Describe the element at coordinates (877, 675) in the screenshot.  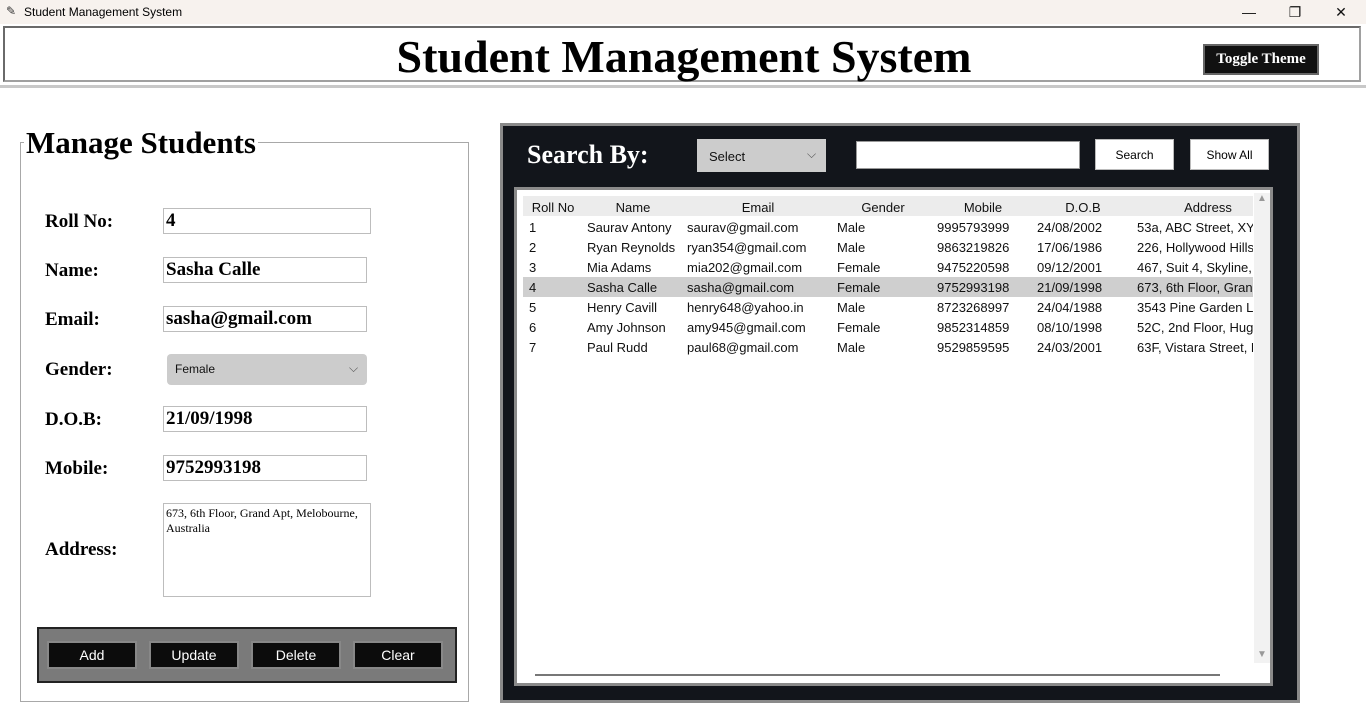
I see `horizontal-scrollbar-thumb` at that location.